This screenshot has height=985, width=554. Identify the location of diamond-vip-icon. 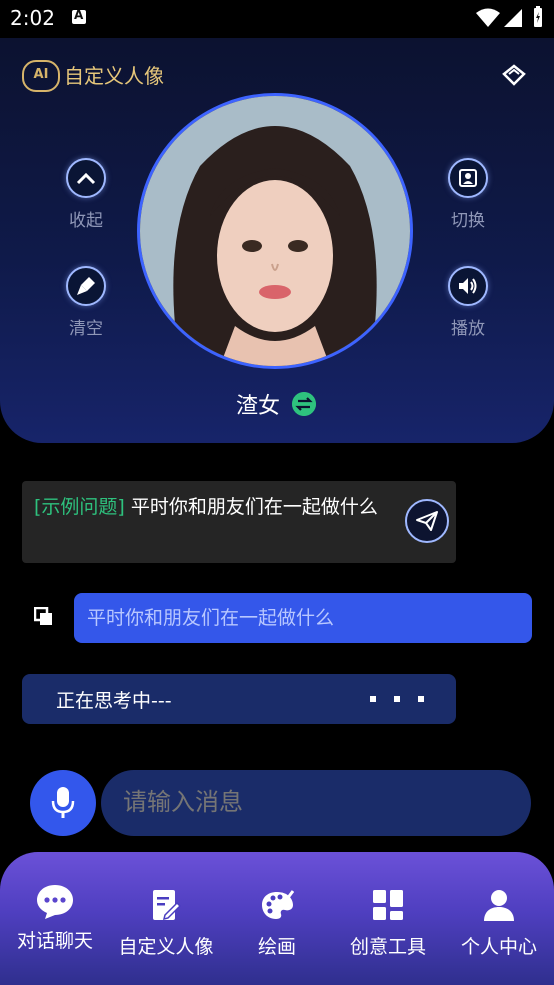
(514, 75).